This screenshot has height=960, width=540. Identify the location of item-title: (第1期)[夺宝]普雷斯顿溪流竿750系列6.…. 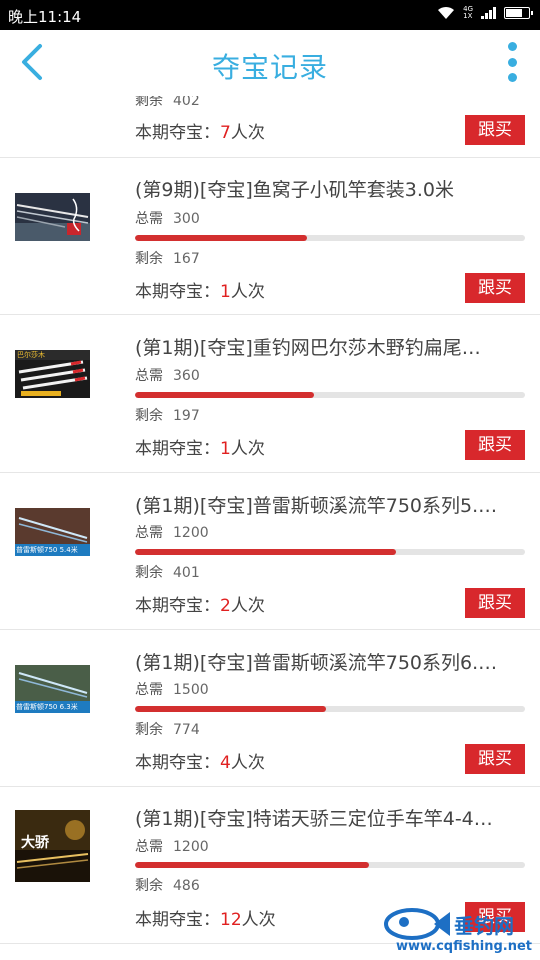
(330, 661).